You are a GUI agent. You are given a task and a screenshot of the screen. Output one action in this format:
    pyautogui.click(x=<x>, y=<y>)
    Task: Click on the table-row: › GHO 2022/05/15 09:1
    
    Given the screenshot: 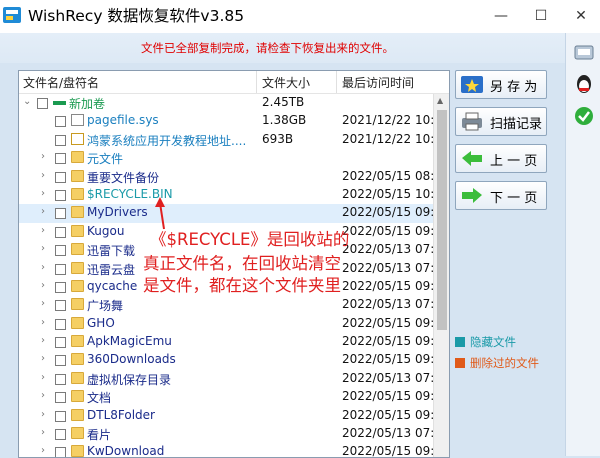 What is the action you would take?
    pyautogui.click(x=226, y=324)
    